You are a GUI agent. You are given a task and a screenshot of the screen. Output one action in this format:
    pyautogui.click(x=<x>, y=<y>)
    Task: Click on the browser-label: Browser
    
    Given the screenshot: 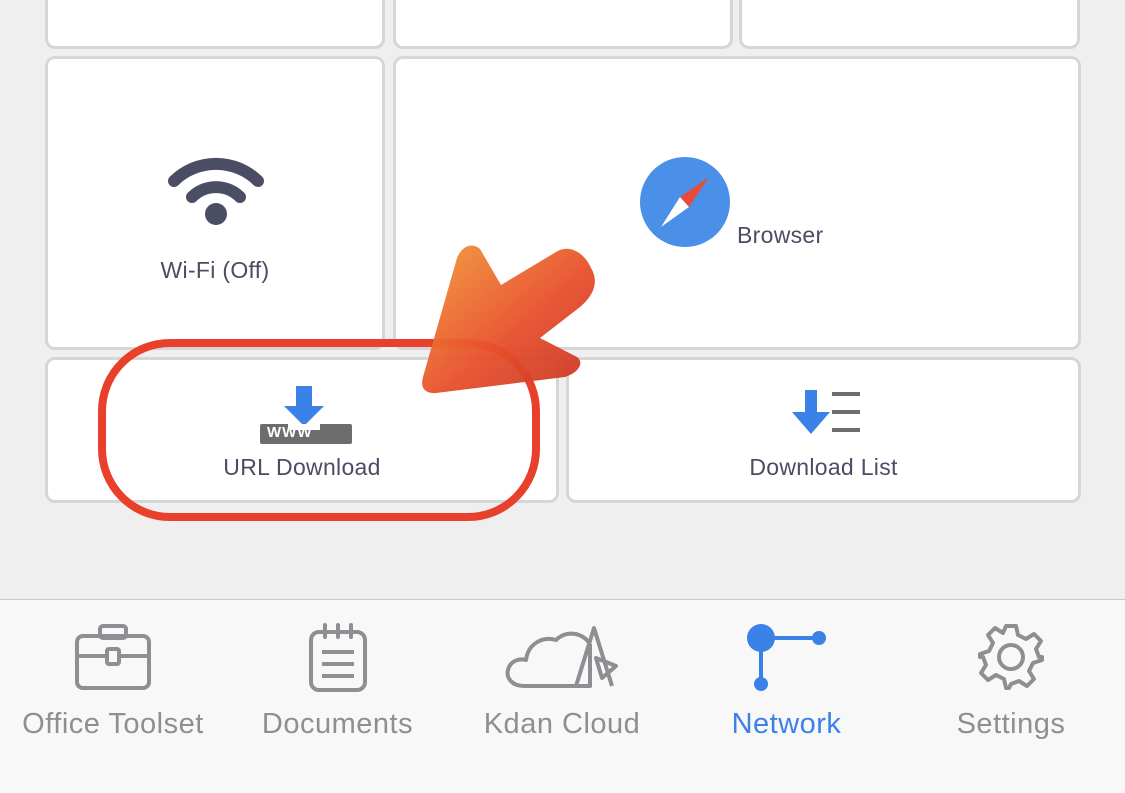 What is the action you would take?
    pyautogui.click(x=780, y=235)
    